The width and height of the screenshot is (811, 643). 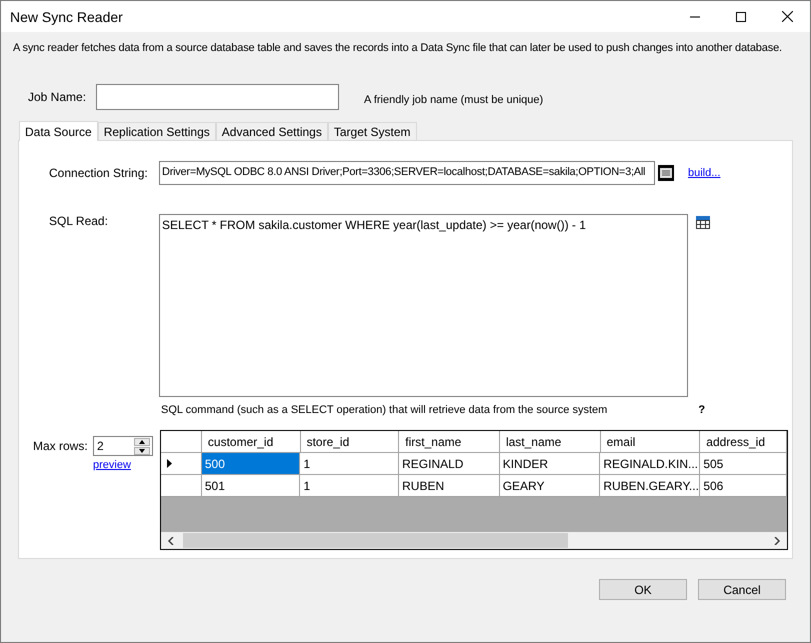 What do you see at coordinates (743, 464) in the screenshot?
I see `table-cell: 505` at bounding box center [743, 464].